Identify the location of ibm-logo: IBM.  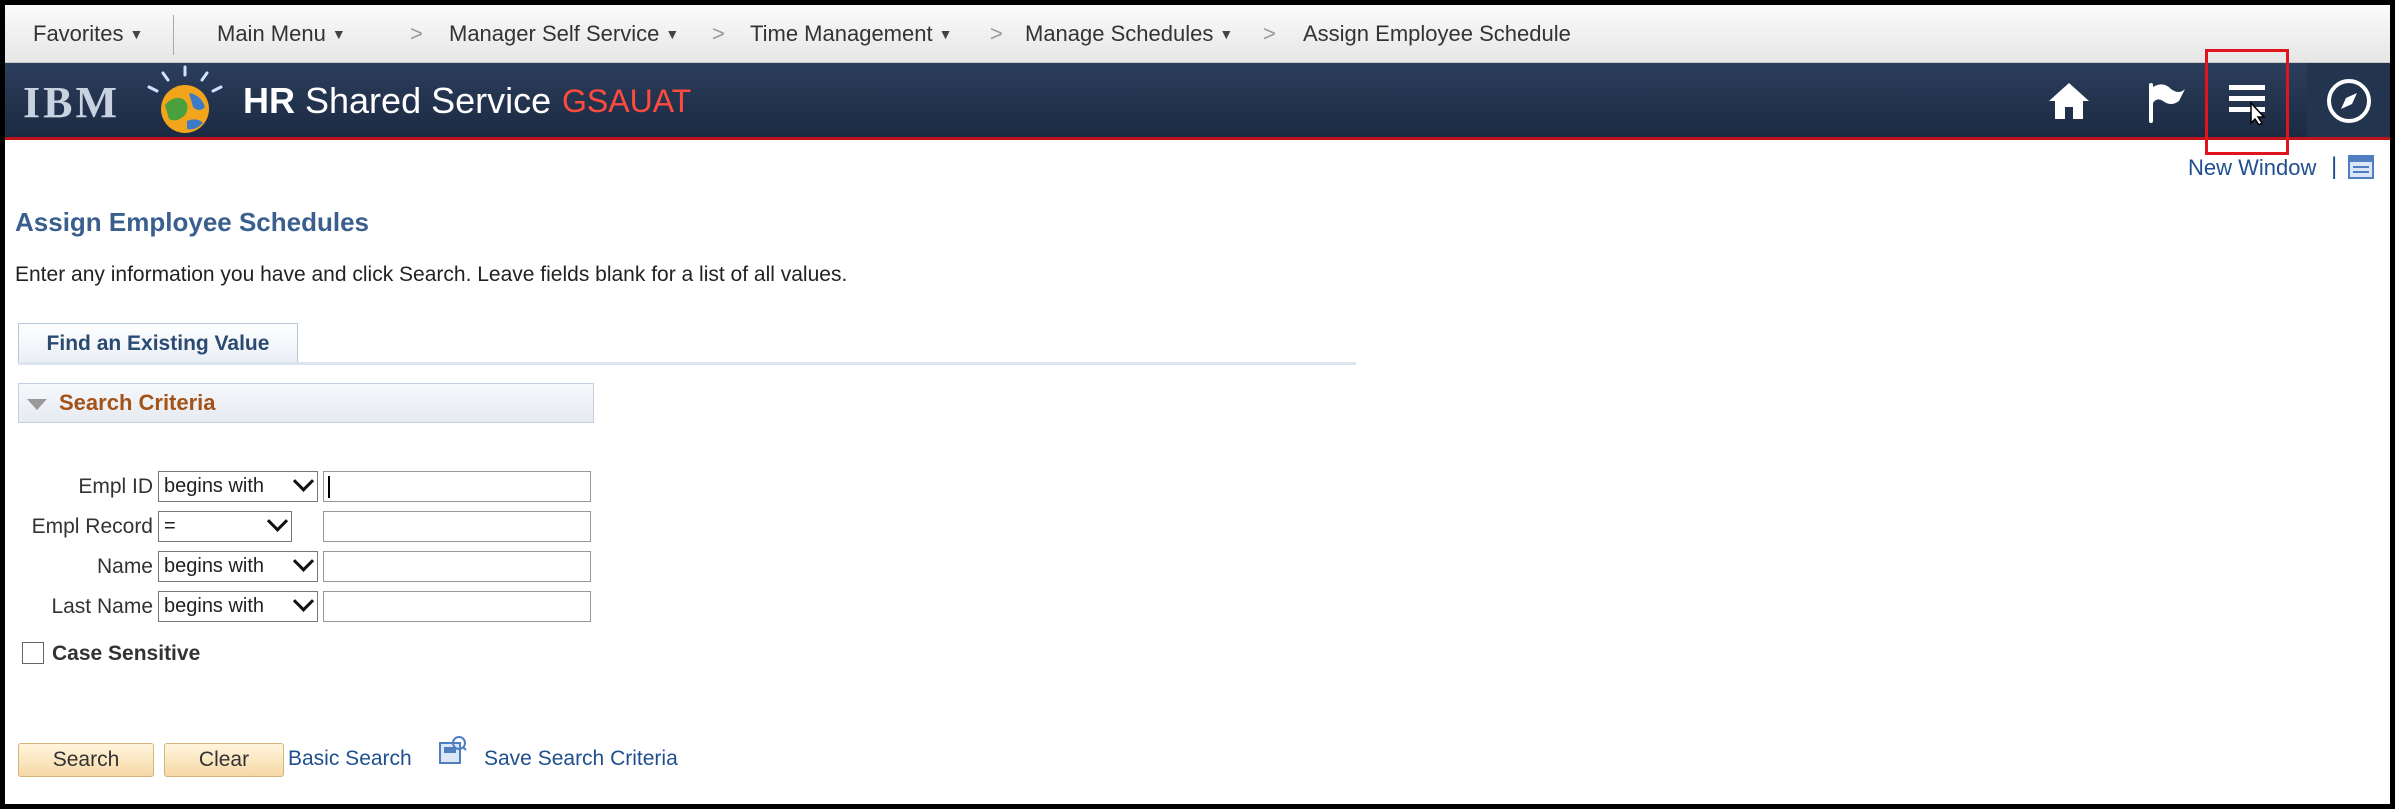
(71, 102).